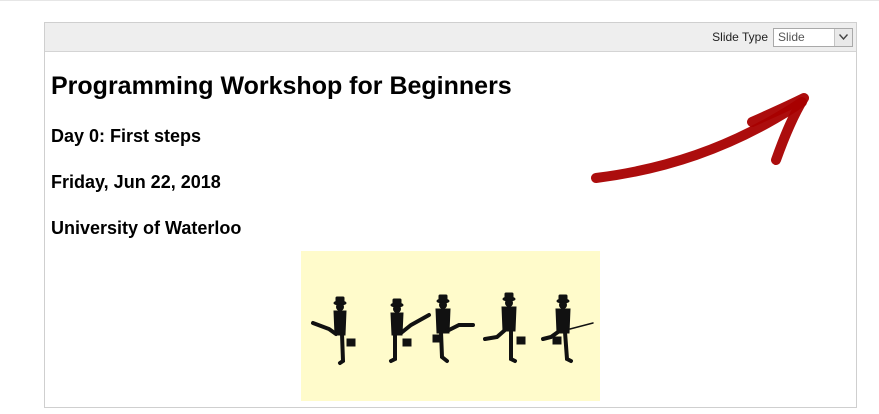  What do you see at coordinates (791, 37) in the screenshot?
I see `slide-type-value: Slide` at bounding box center [791, 37].